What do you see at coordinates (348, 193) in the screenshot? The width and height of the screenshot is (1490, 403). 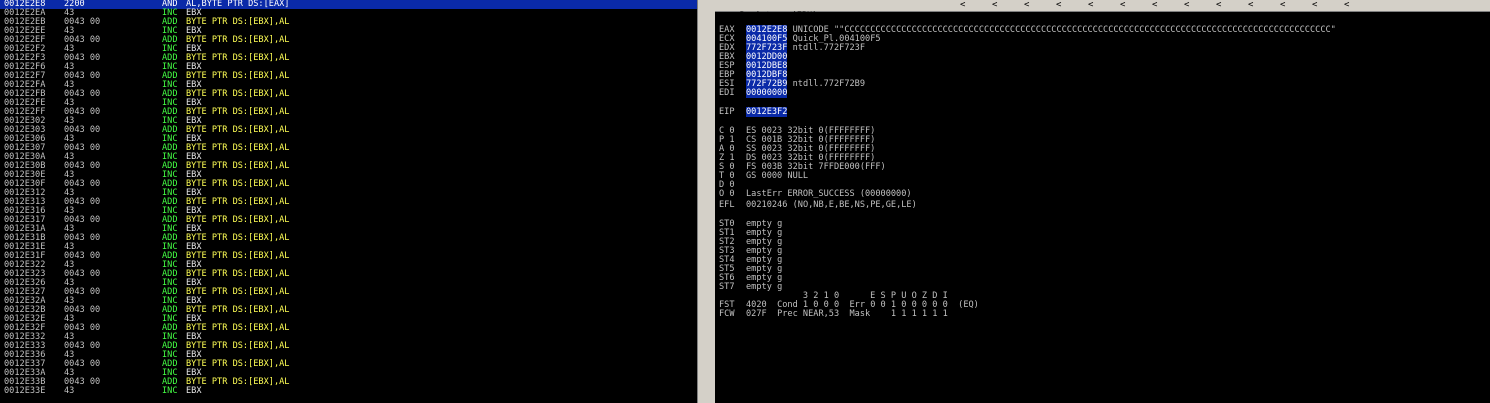 I see `disasm-row: 0012E312 43 INC EBX` at bounding box center [348, 193].